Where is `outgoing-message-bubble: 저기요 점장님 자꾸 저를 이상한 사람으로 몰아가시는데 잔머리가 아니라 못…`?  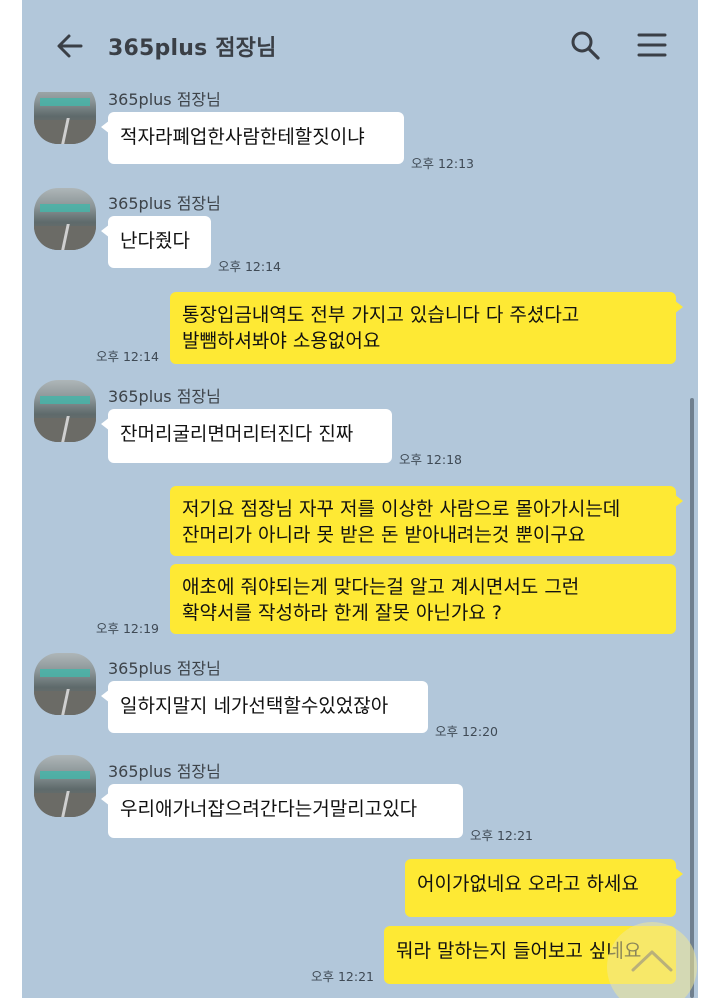
outgoing-message-bubble: 저기요 점장님 자꾸 저를 이상한 사람으로 몰아가시는데 잔머리가 아니라 못… is located at coordinates (426, 521).